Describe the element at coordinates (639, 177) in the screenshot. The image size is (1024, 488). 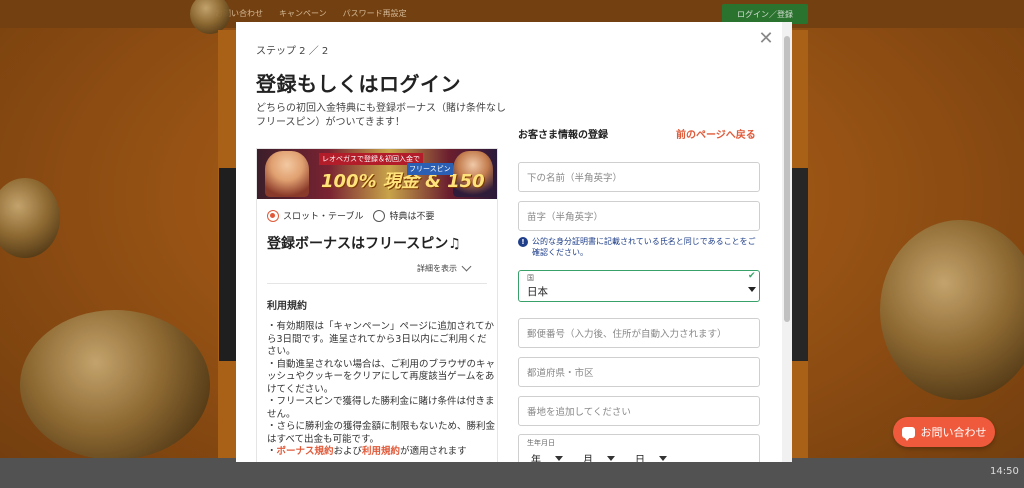
I see `first-name-field: 下の名前（半角英字）` at that location.